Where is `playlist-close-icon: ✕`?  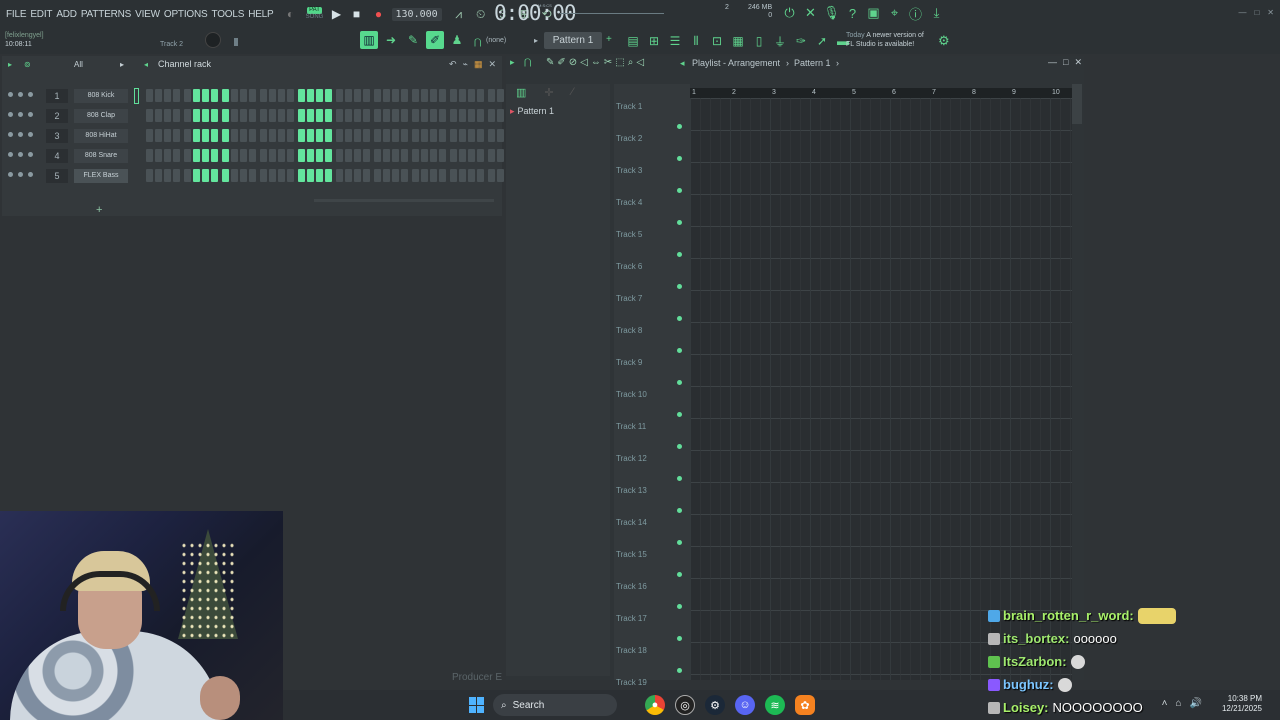
playlist-close-icon: ✕ is located at coordinates (1078, 62).